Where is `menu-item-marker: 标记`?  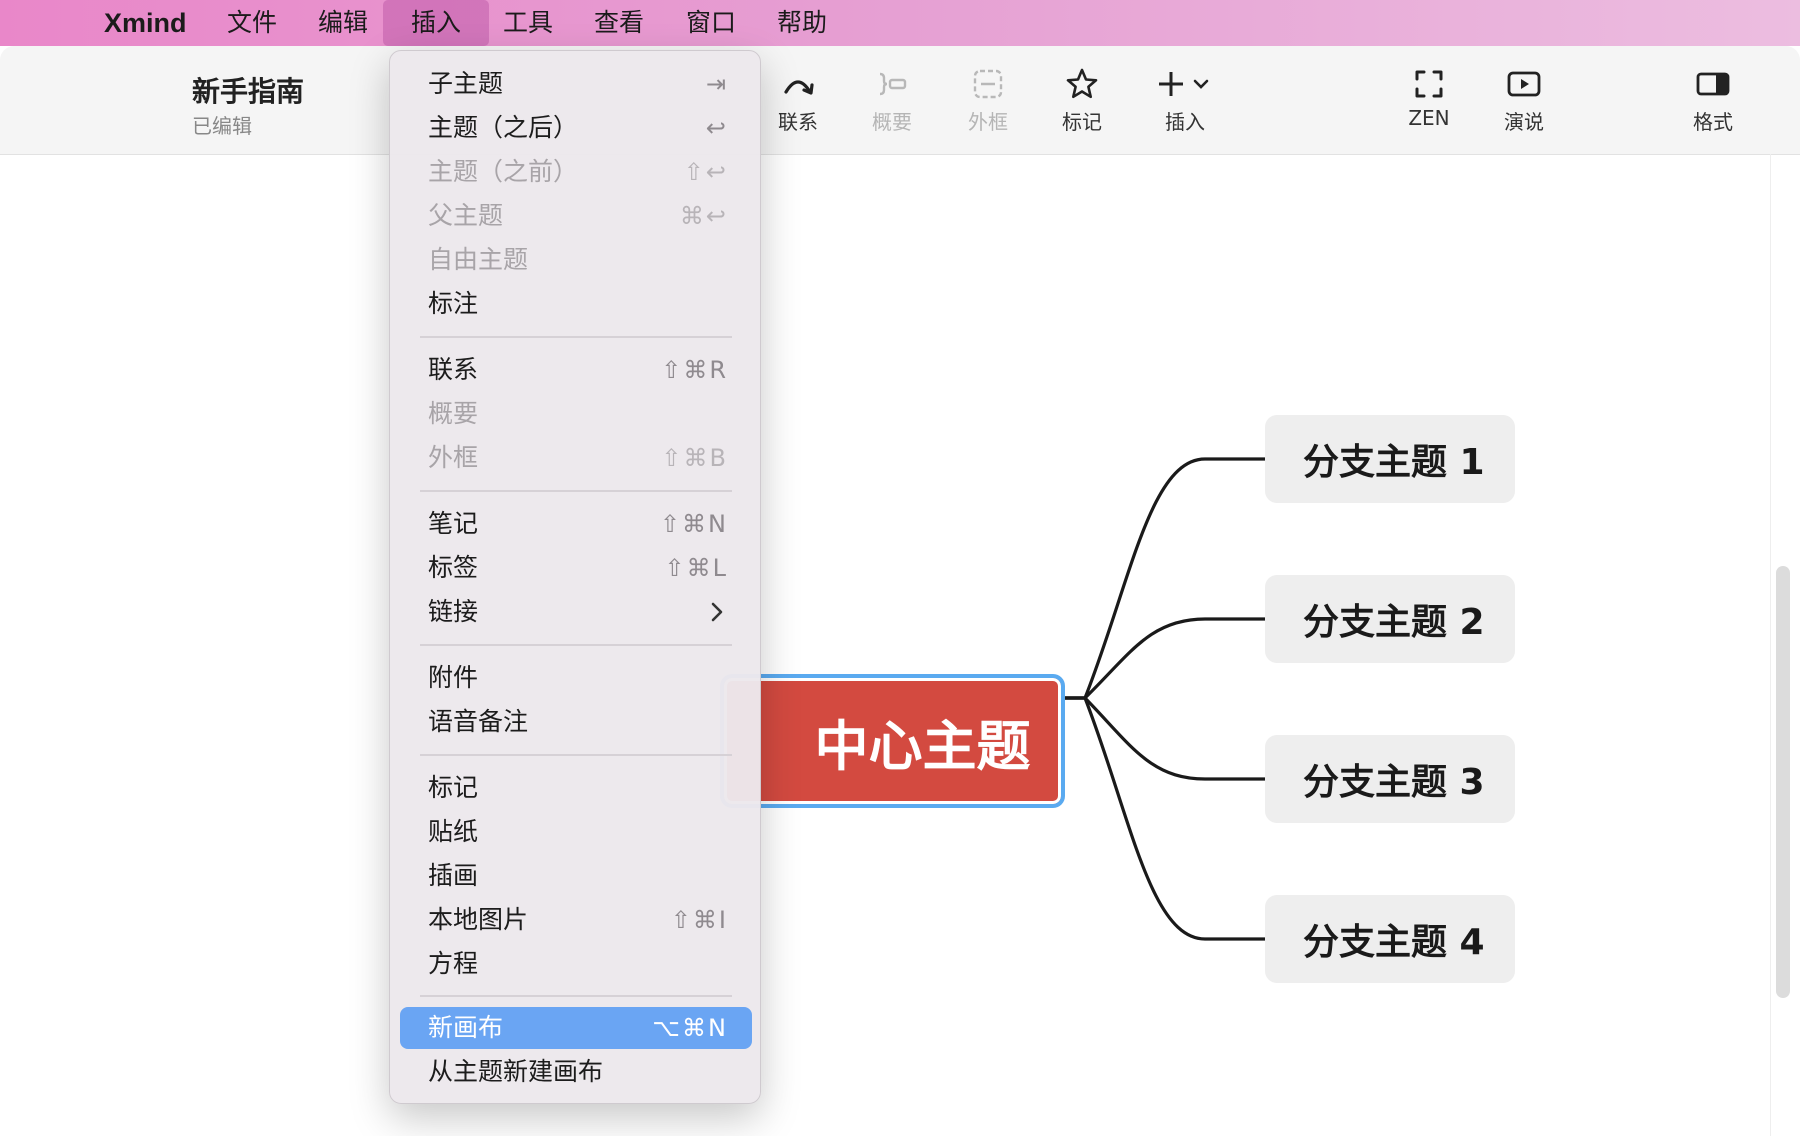
menu-item-marker: 标记 is located at coordinates (576, 788).